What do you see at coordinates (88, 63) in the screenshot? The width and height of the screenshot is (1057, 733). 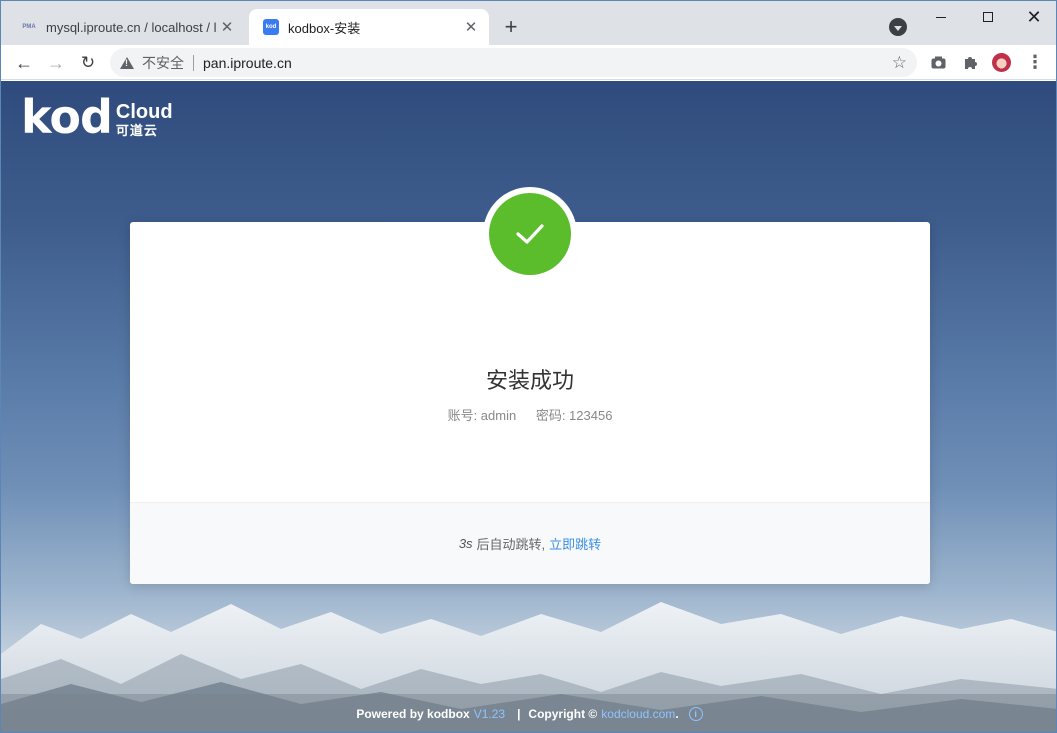 I see `reload-button: ↻` at bounding box center [88, 63].